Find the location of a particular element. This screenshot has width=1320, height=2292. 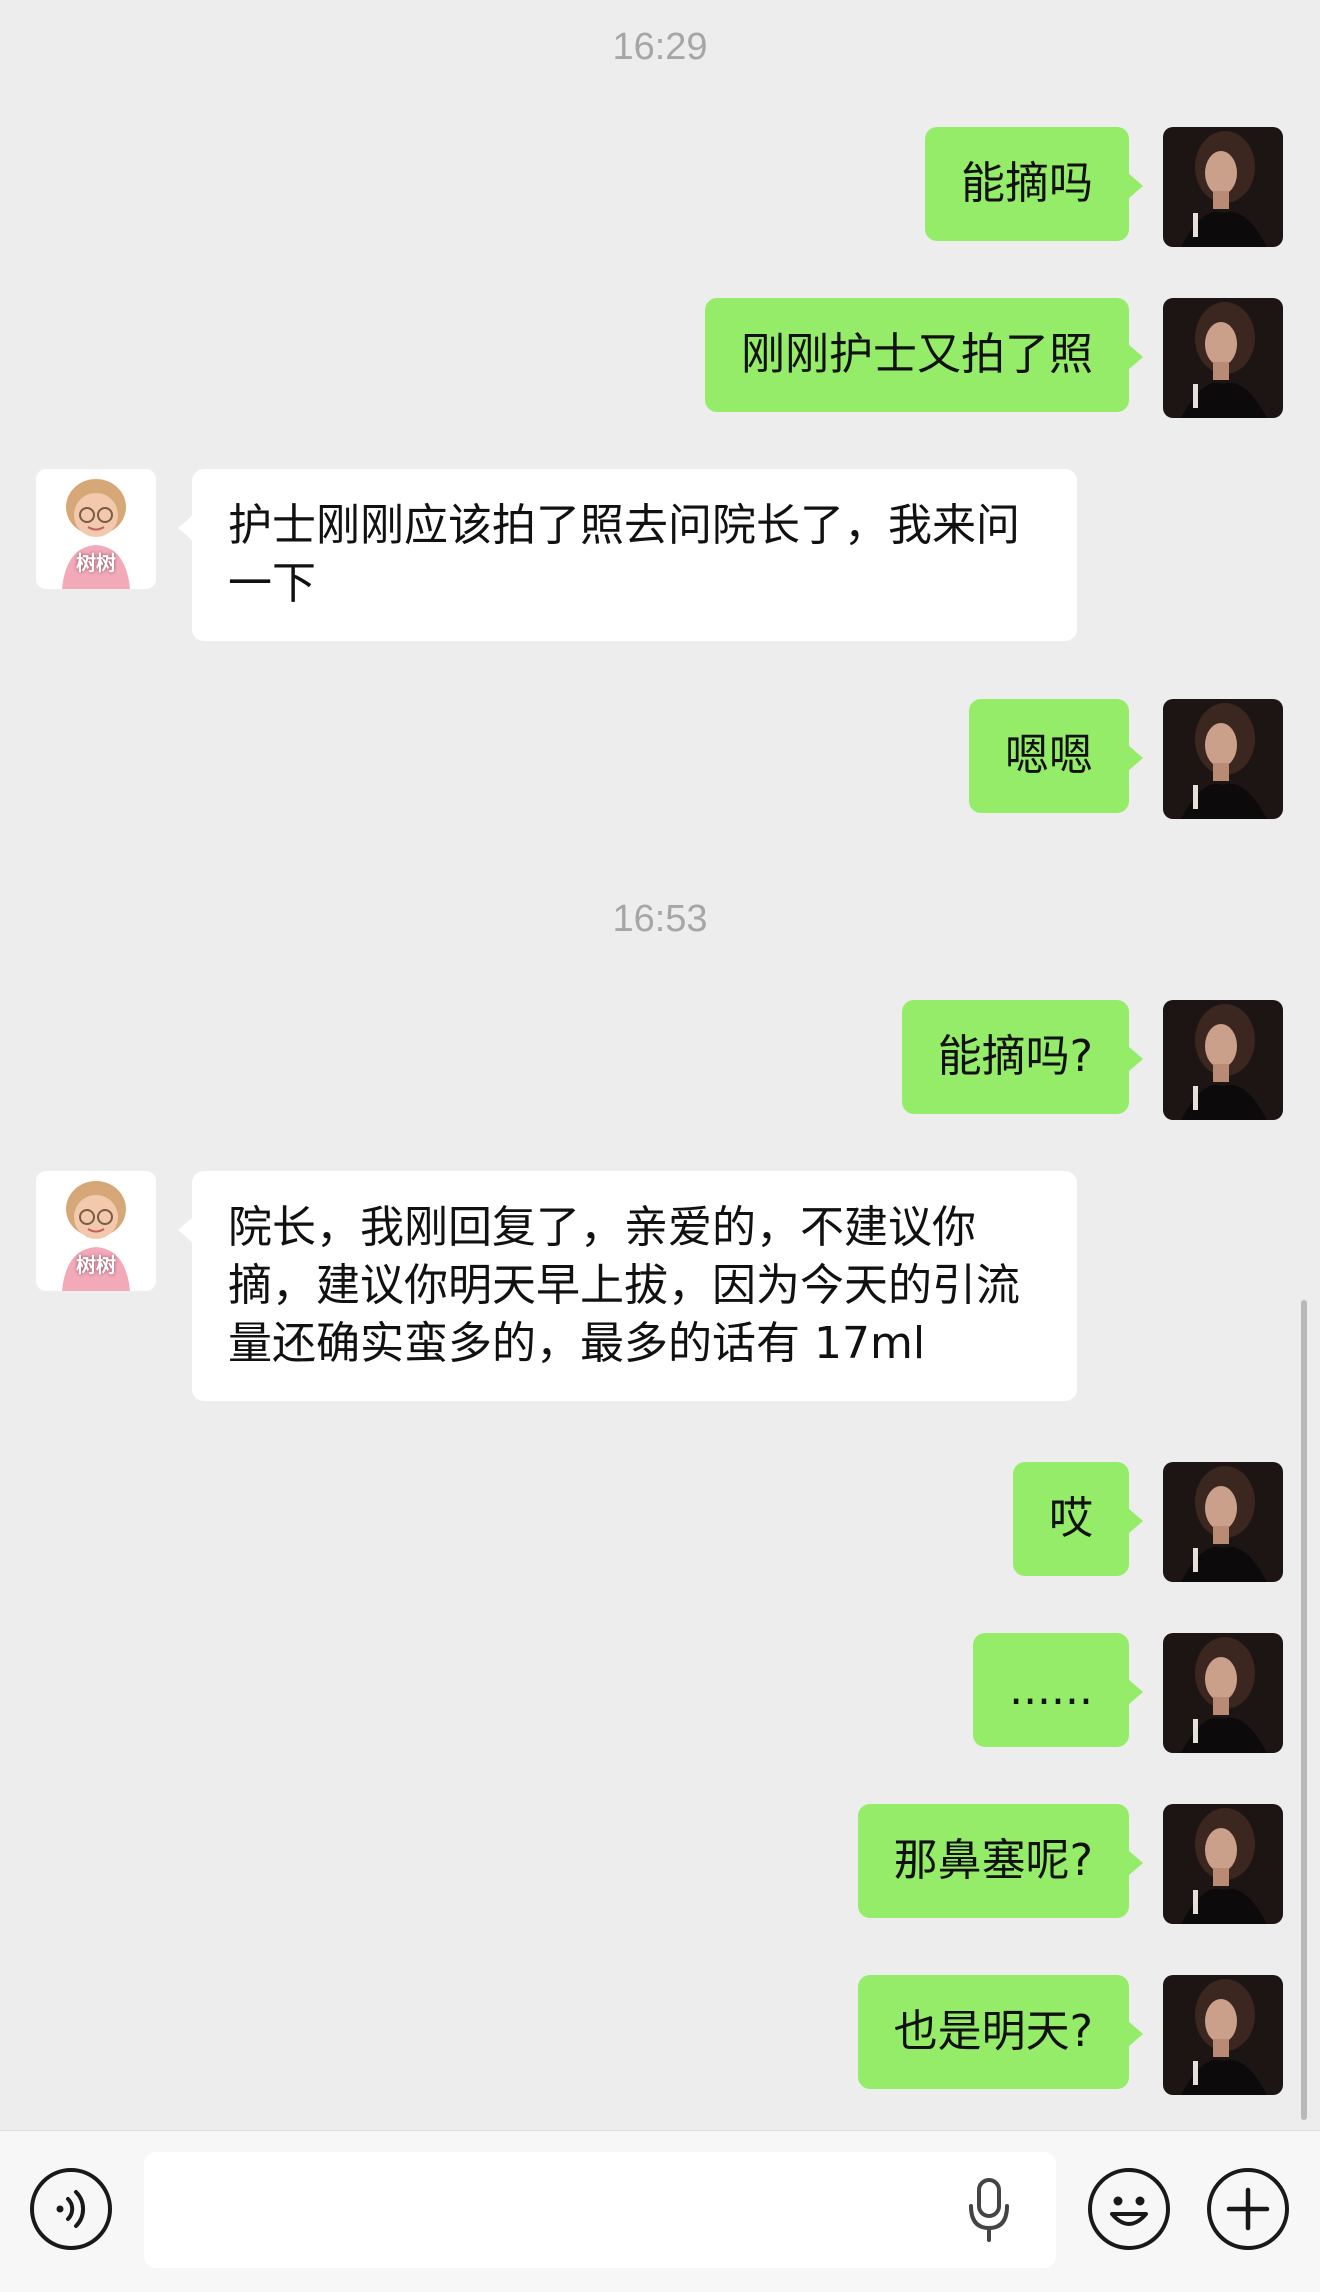

message-text-input is located at coordinates (600, 2210).